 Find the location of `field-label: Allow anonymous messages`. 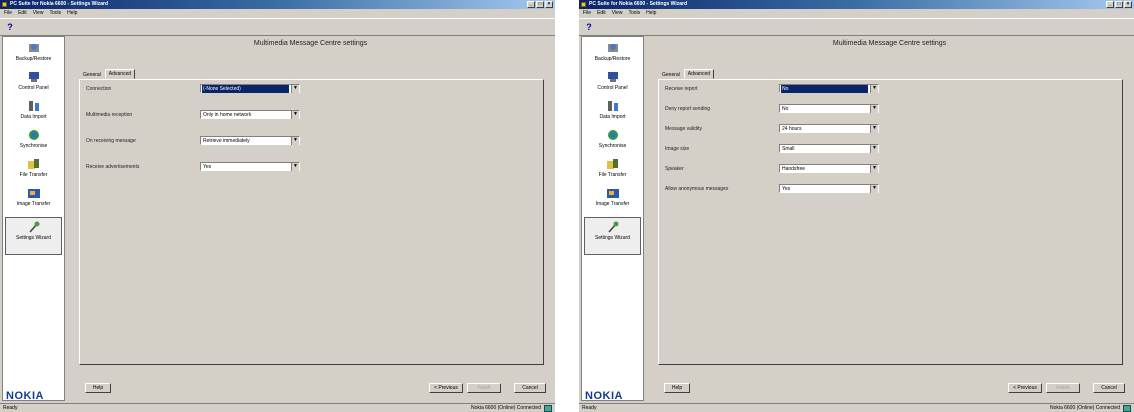

field-label: Allow anonymous messages is located at coordinates (697, 189).